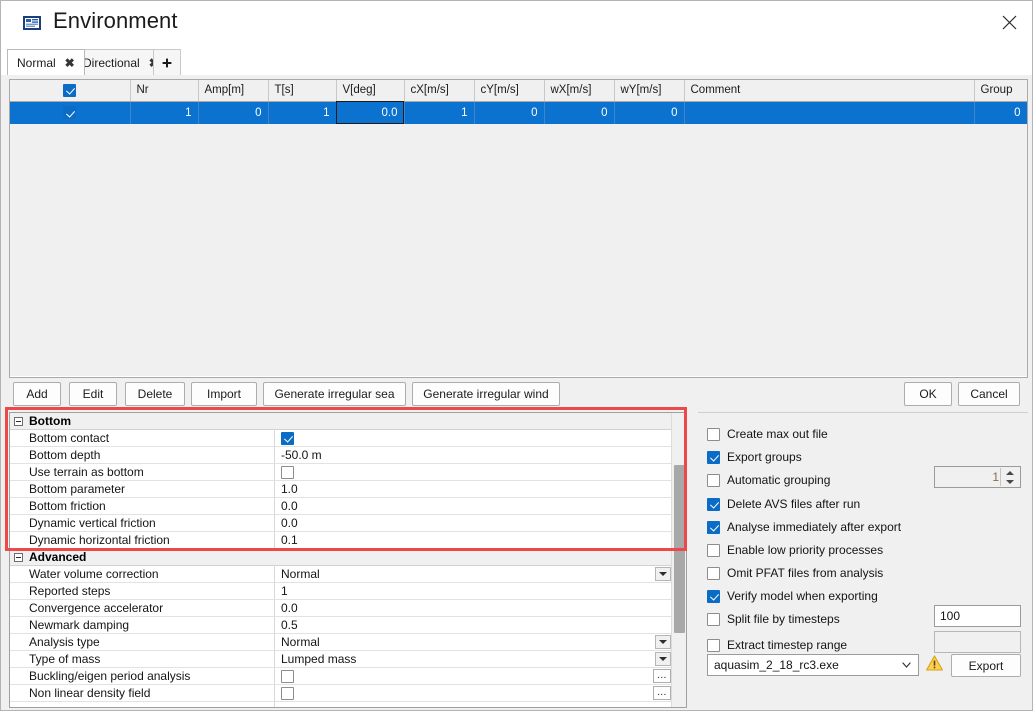 The width and height of the screenshot is (1033, 711). I want to click on property-row-bottom-parameter: Bottom parameter 1.0, so click(341, 489).